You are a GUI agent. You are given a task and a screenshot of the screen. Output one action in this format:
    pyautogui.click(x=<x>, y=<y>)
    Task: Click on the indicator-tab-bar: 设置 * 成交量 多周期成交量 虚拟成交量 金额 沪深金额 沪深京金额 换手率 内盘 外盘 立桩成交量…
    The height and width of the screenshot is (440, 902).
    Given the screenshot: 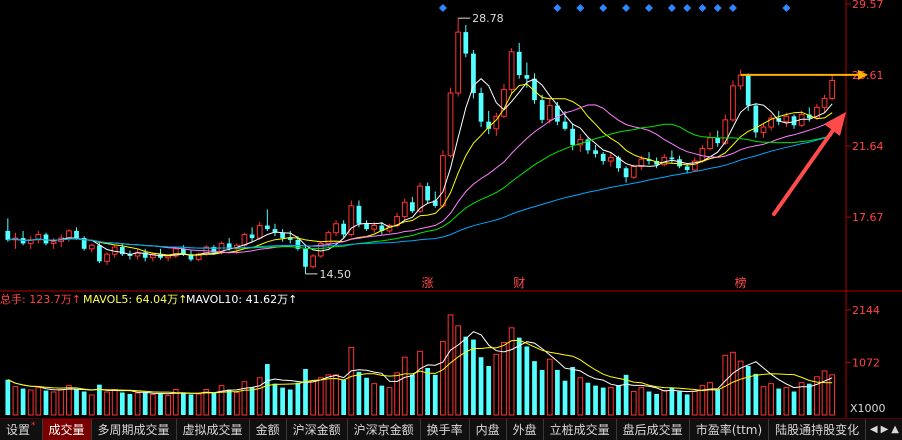 What is the action you would take?
    pyautogui.click(x=451, y=429)
    